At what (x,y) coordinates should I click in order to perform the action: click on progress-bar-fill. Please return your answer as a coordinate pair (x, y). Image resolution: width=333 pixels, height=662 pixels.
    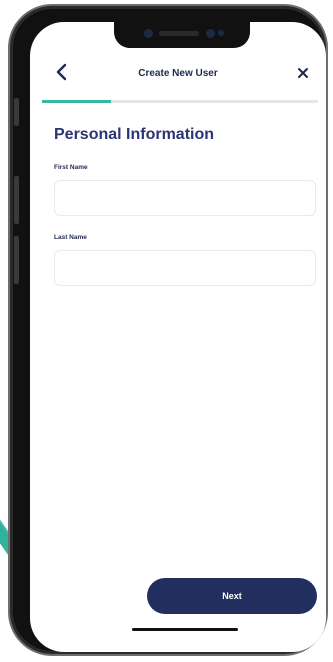
    Looking at the image, I should click on (76, 101).